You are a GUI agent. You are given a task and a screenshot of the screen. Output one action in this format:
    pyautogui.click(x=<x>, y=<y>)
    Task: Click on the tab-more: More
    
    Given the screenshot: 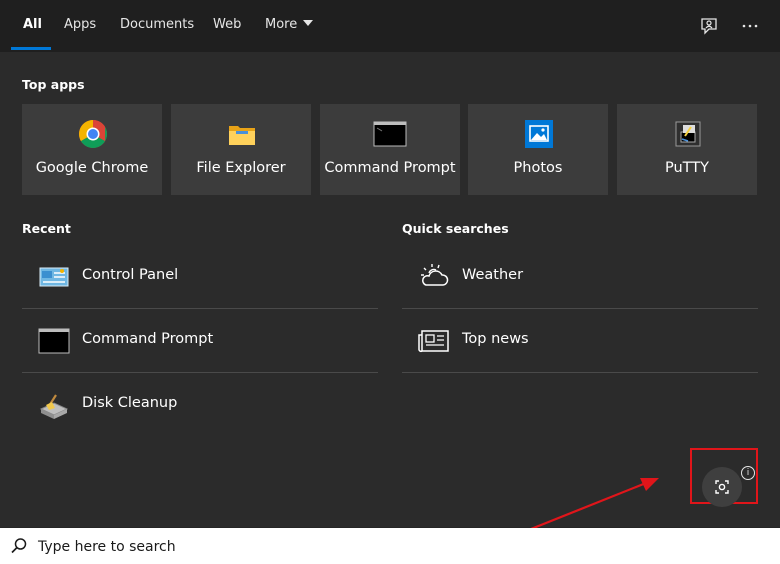 What is the action you would take?
    pyautogui.click(x=289, y=24)
    